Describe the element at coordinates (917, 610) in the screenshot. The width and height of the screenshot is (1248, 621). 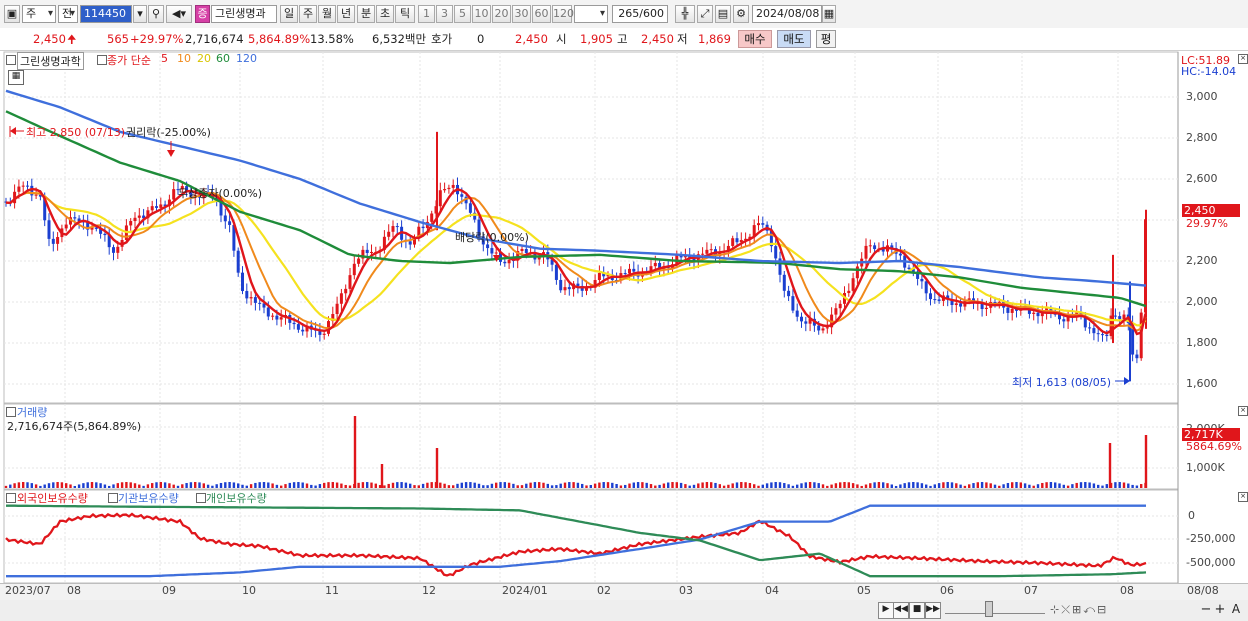
I see `stop-icon: ■` at that location.